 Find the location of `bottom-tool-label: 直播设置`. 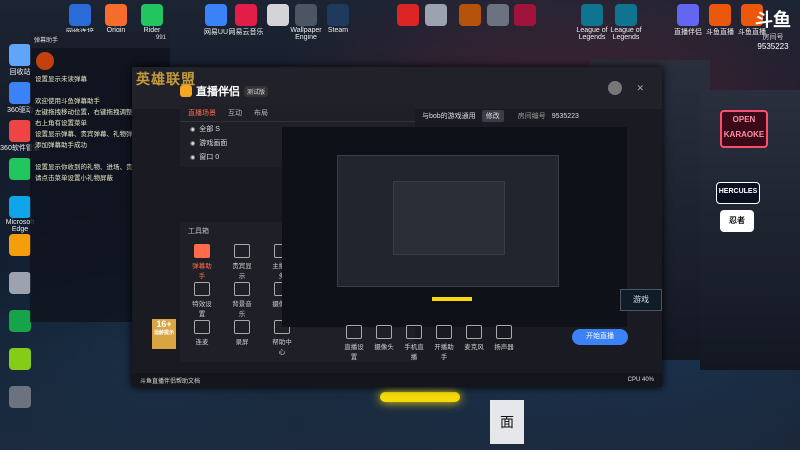

bottom-tool-label: 直播设置 is located at coordinates (354, 352).